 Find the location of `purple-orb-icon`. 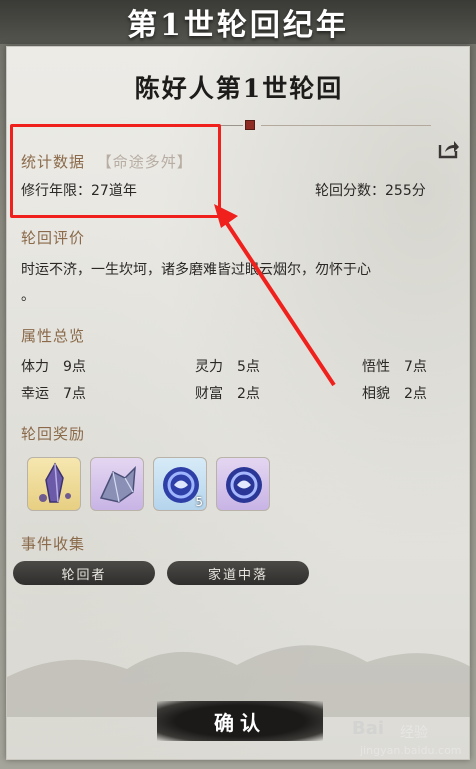

purple-orb-icon is located at coordinates (244, 485).